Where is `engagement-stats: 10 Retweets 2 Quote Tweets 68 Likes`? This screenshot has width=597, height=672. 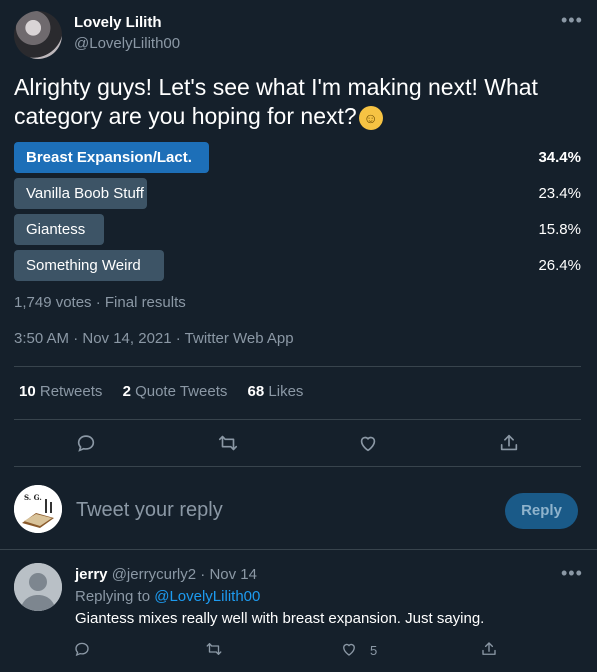
engagement-stats: 10 Retweets 2 Quote Tweets 68 Likes is located at coordinates (169, 391).